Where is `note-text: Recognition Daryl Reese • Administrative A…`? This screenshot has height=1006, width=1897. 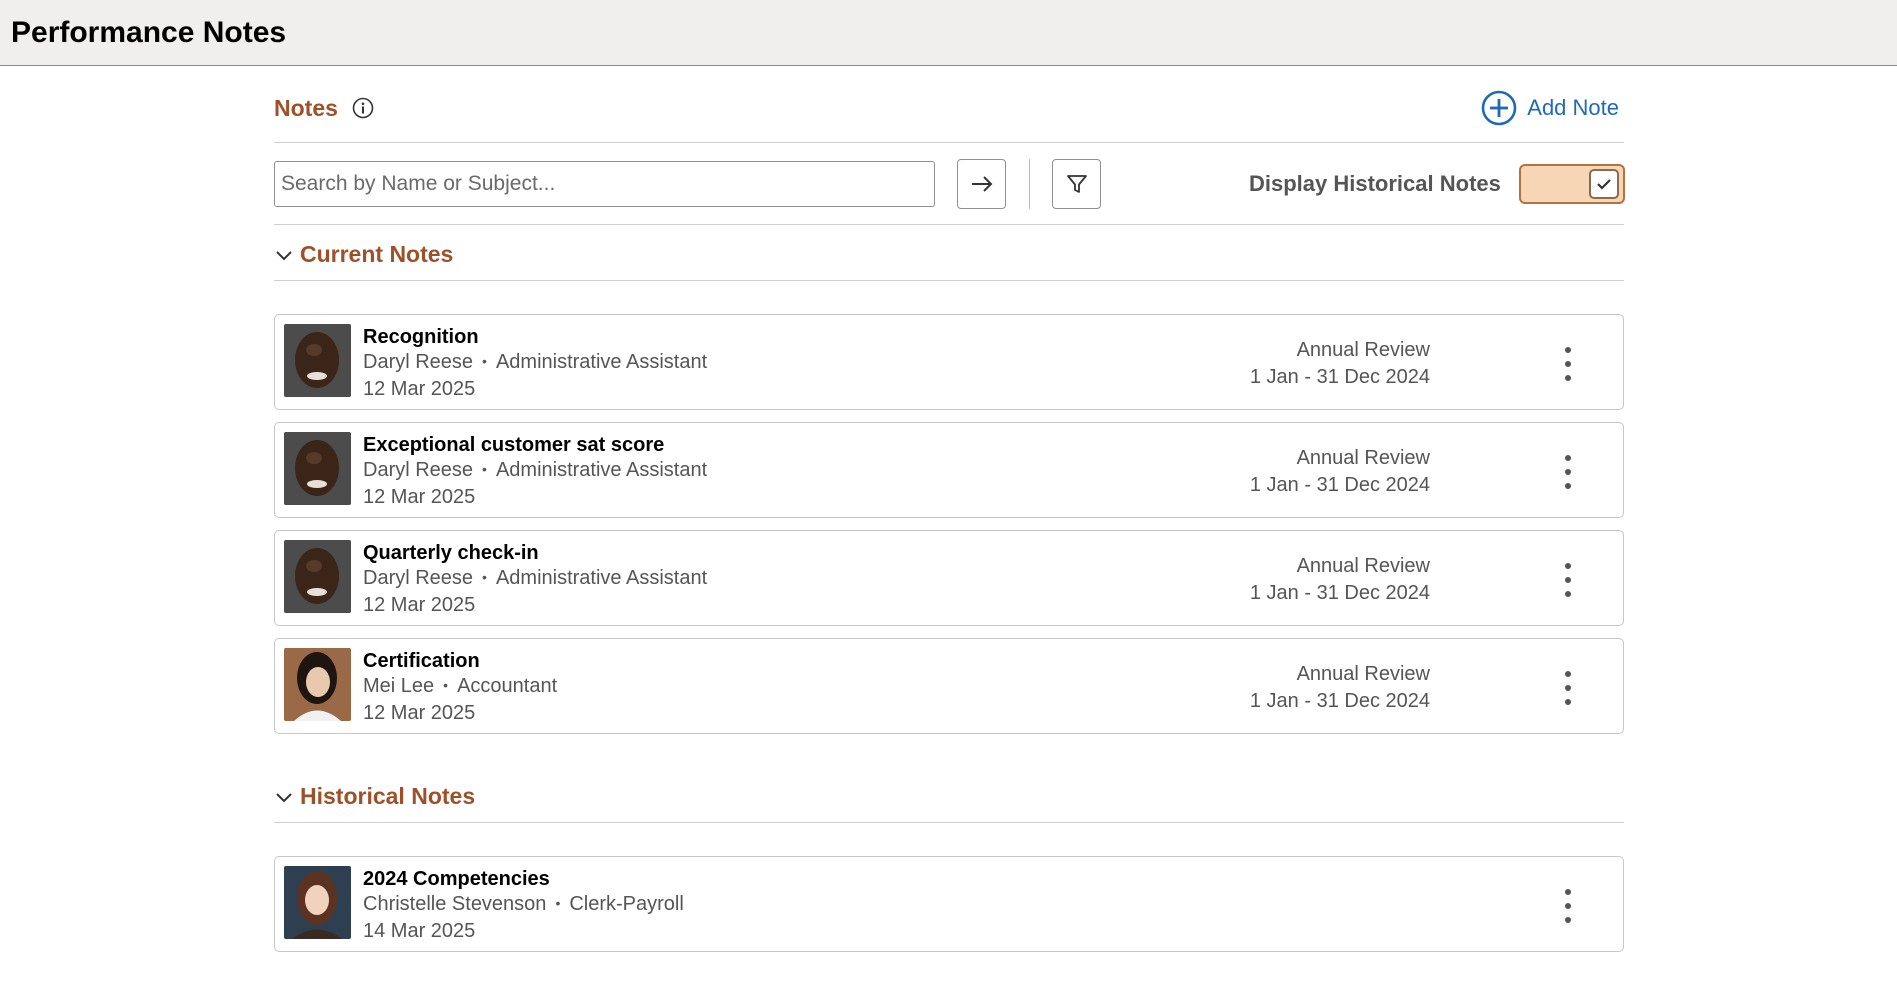 note-text: Recognition Daryl Reese • Administrative A… is located at coordinates (535, 363).